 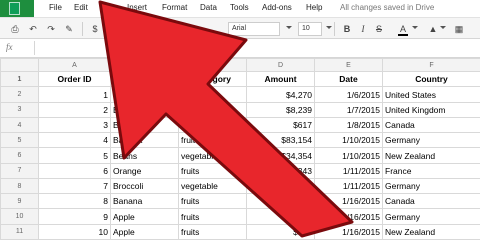 What do you see at coordinates (144, 65) in the screenshot?
I see `column-header-b: B` at bounding box center [144, 65].